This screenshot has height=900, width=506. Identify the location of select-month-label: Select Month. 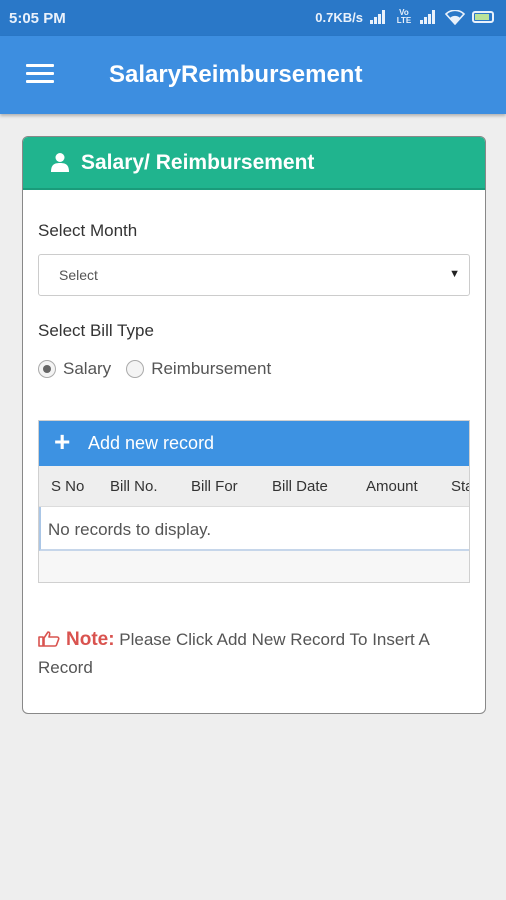
(88, 230).